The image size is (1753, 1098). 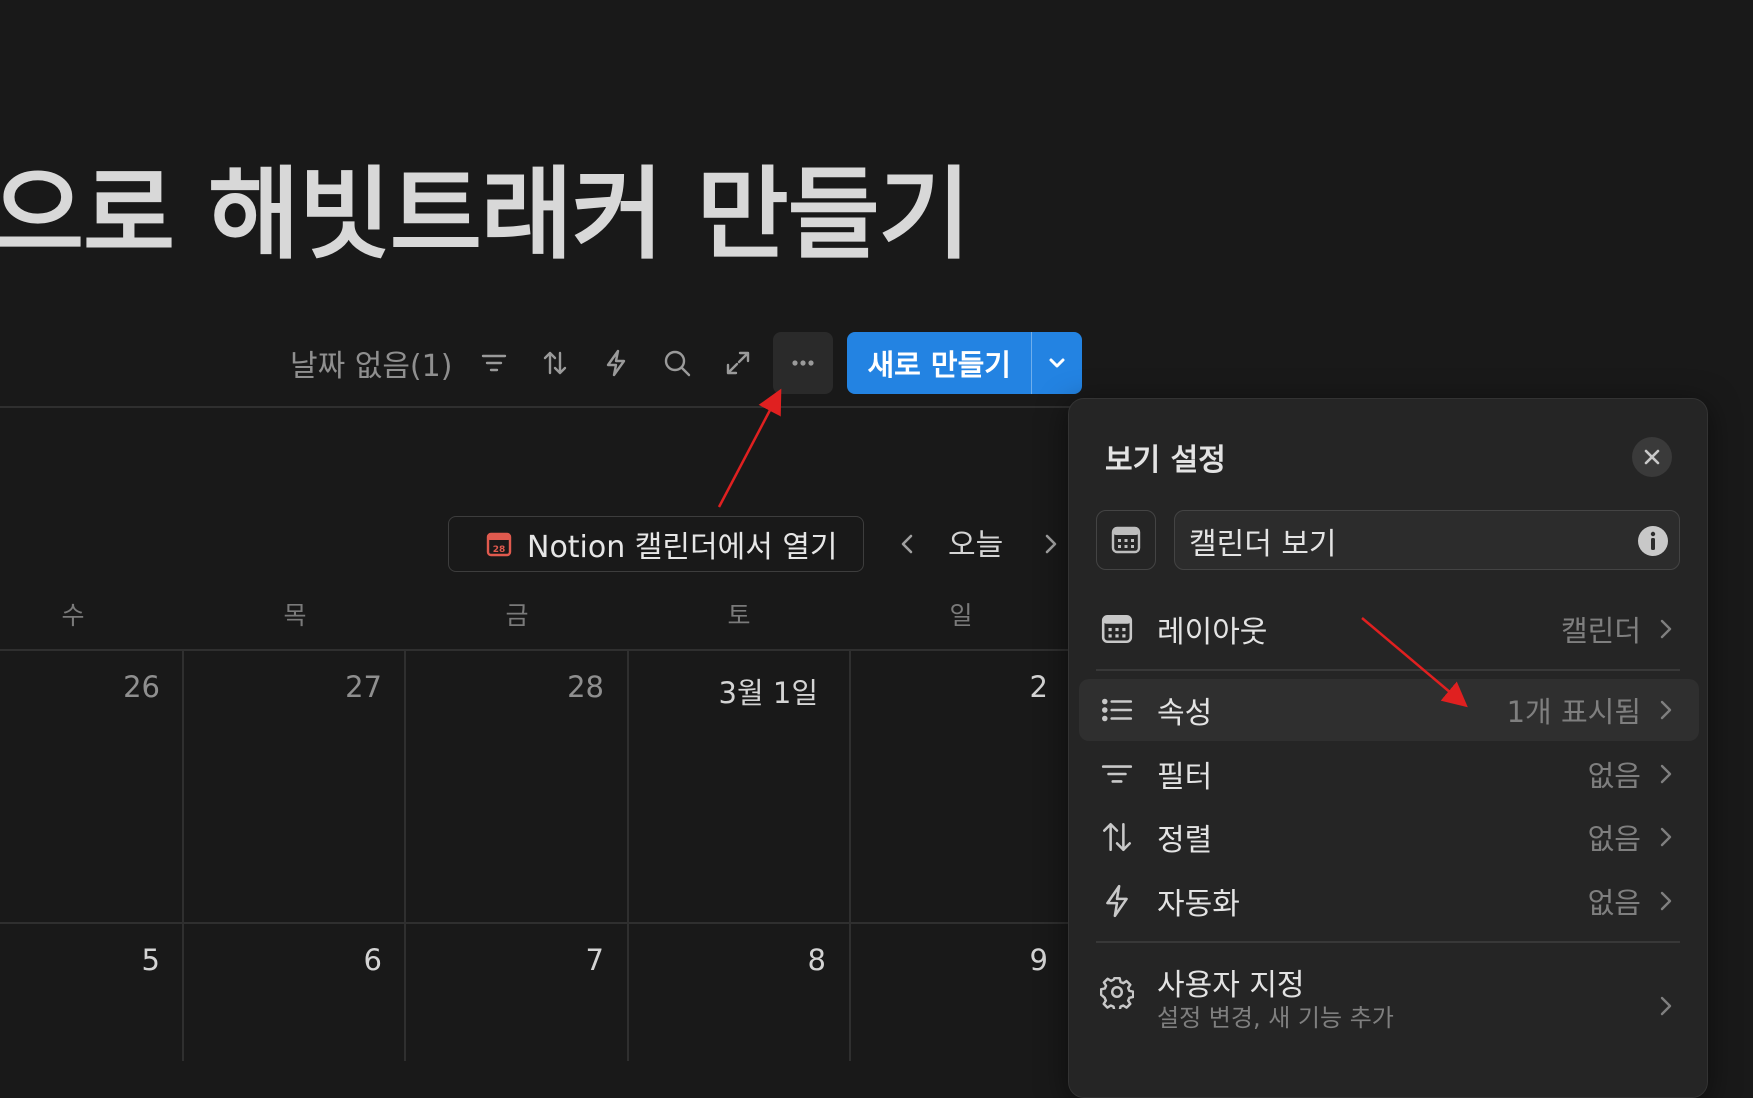 I want to click on calendar-day-cell: 2, so click(x=968, y=687).